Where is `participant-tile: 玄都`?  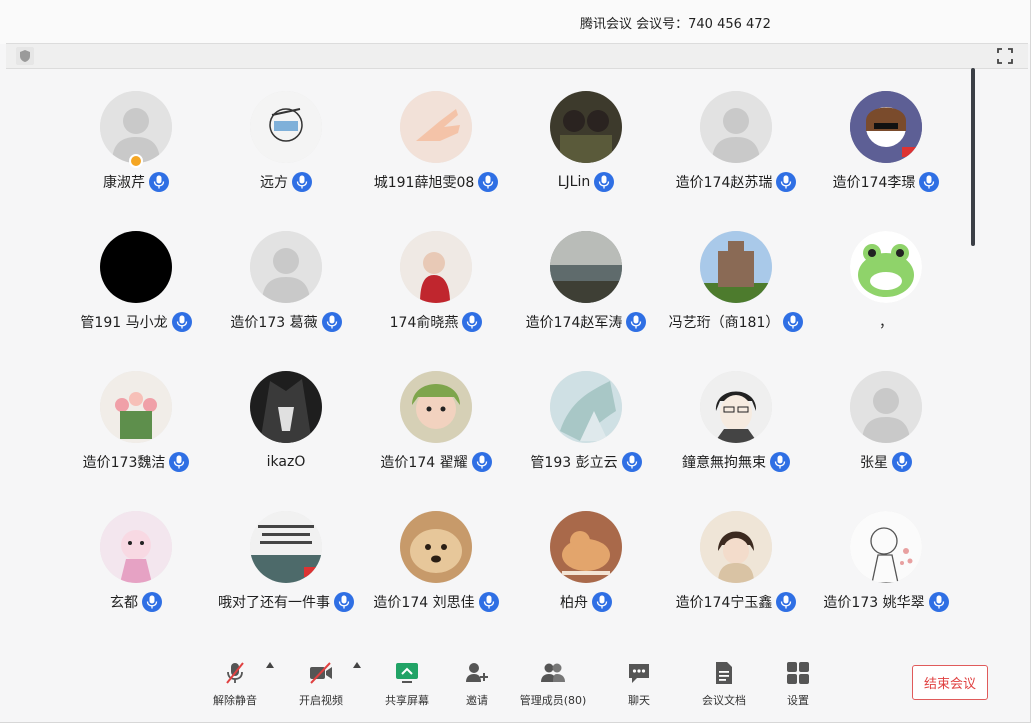
participant-tile: 玄都 is located at coordinates (136, 566).